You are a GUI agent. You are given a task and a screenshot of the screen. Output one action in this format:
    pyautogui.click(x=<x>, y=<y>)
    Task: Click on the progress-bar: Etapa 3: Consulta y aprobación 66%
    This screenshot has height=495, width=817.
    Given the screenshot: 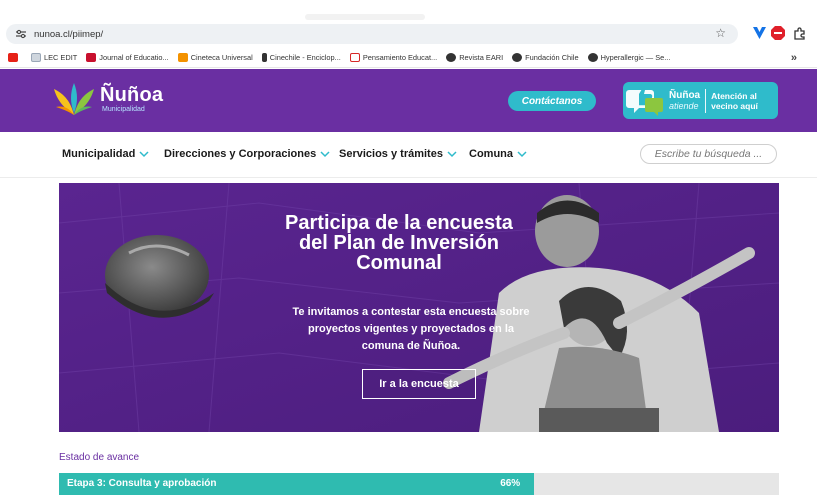 What is the action you would take?
    pyautogui.click(x=419, y=484)
    